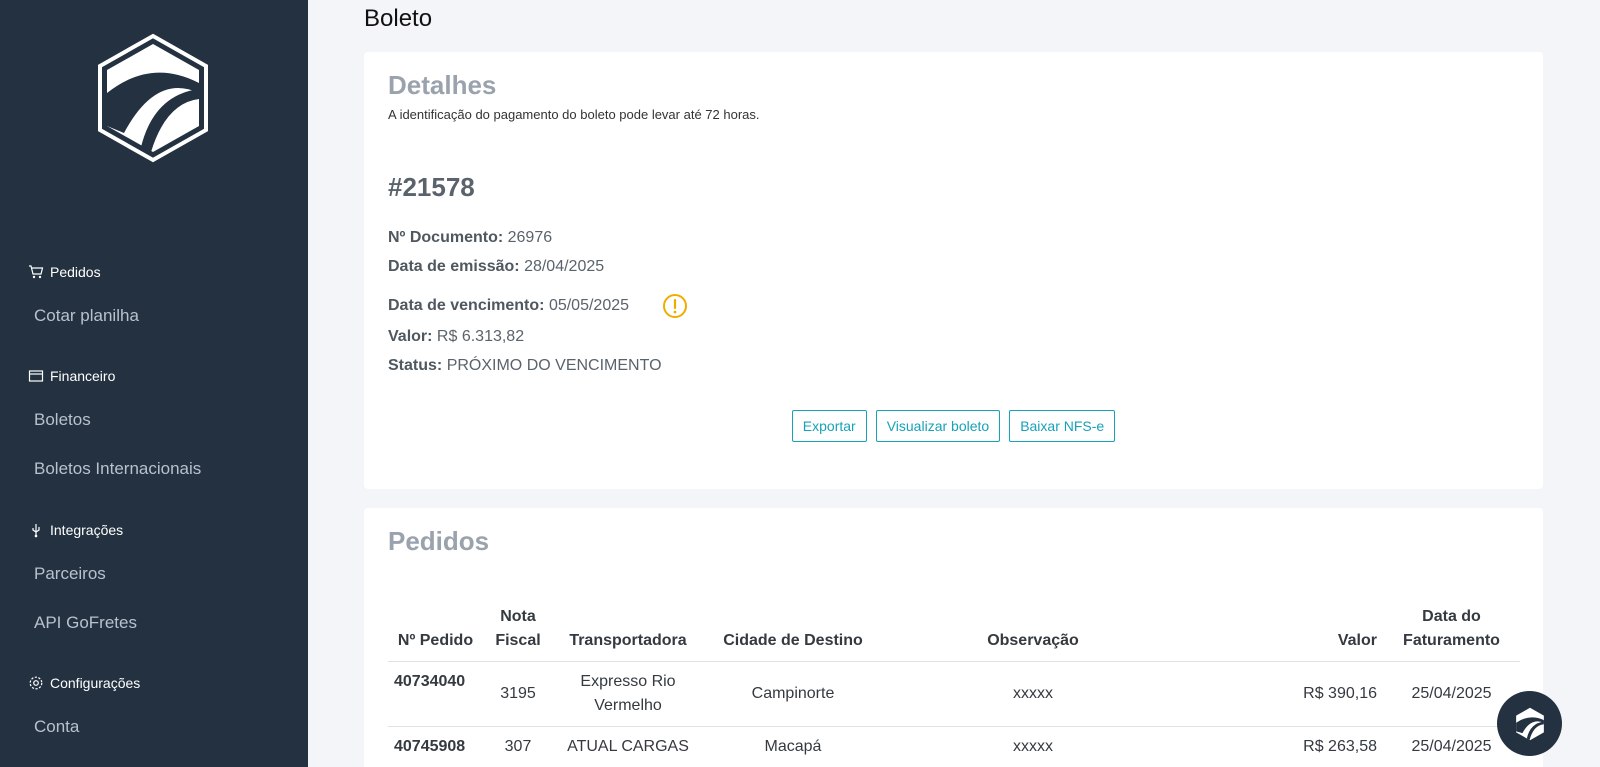 This screenshot has width=1600, height=767. Describe the element at coordinates (442, 85) in the screenshot. I see `details-title: Detalhes` at that location.